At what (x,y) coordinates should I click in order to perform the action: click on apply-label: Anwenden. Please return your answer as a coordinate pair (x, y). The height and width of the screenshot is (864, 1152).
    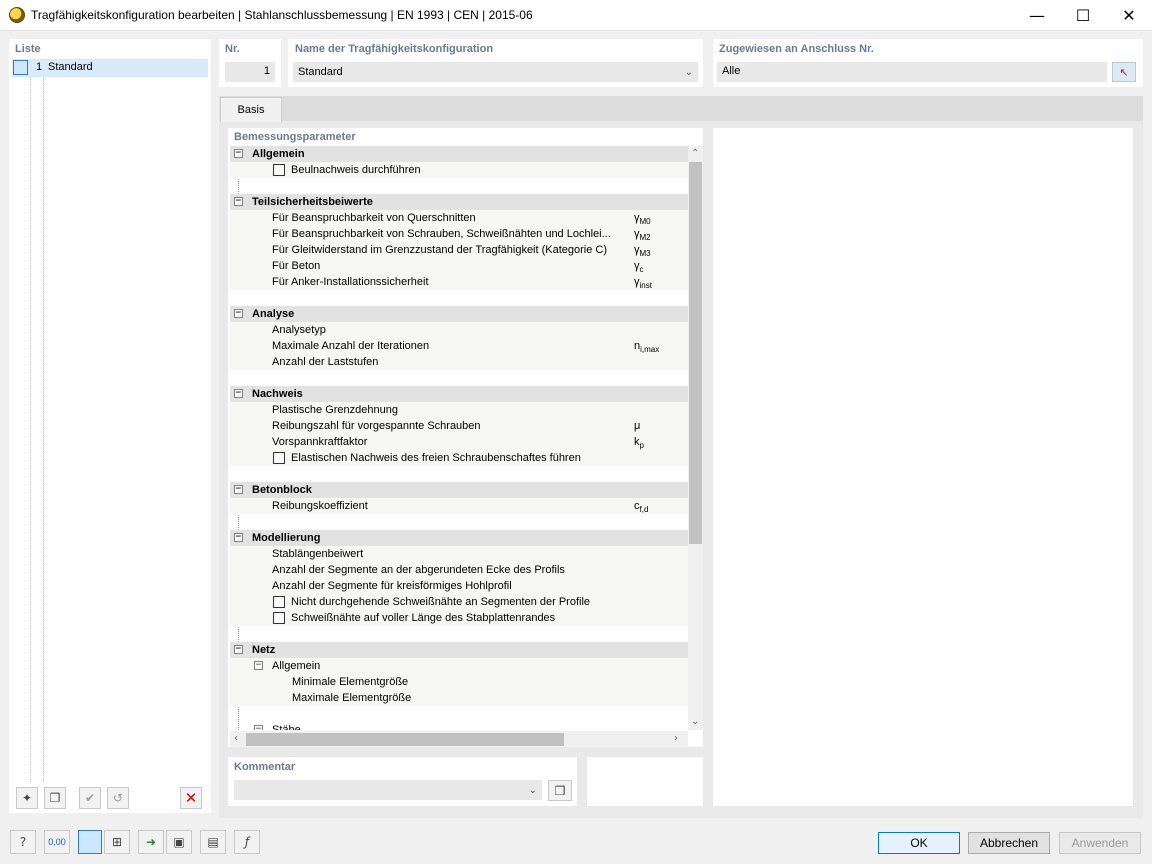
    Looking at the image, I should click on (1100, 843).